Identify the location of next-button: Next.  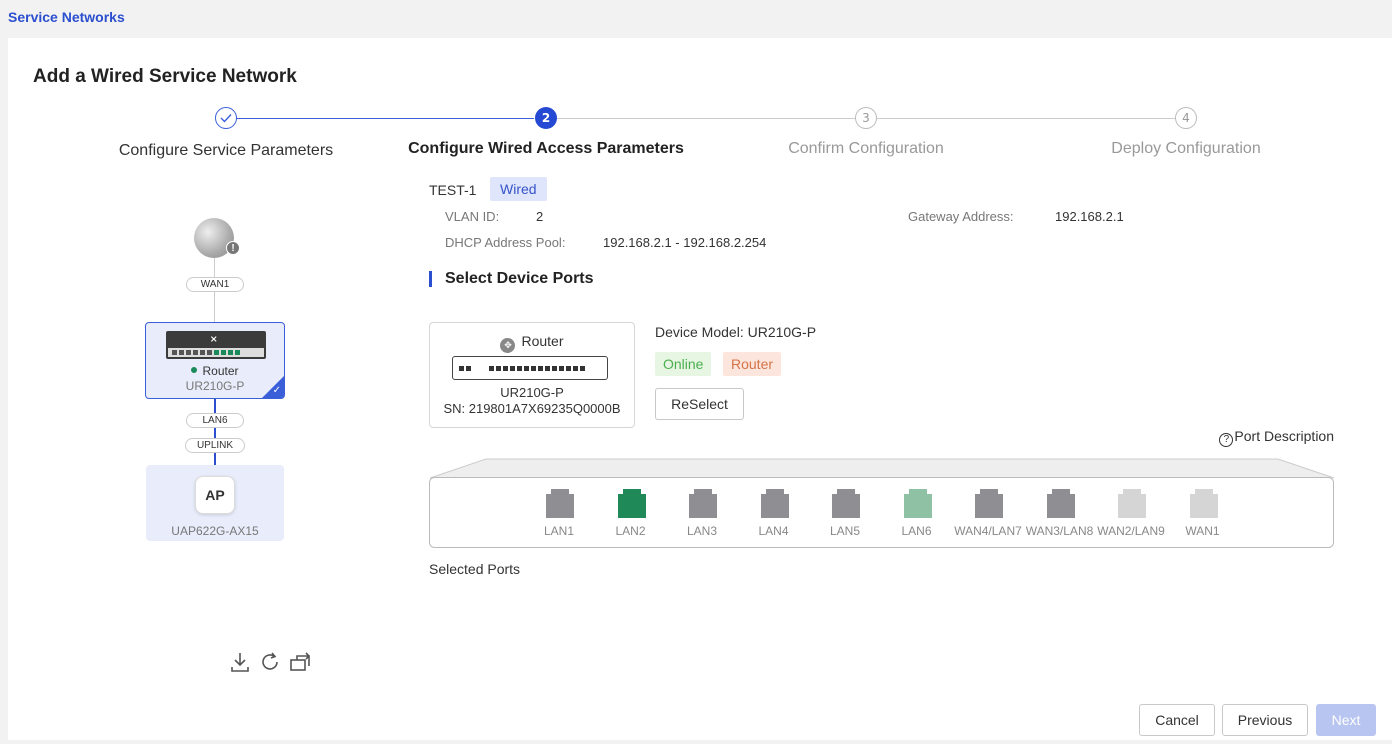
(1346, 720).